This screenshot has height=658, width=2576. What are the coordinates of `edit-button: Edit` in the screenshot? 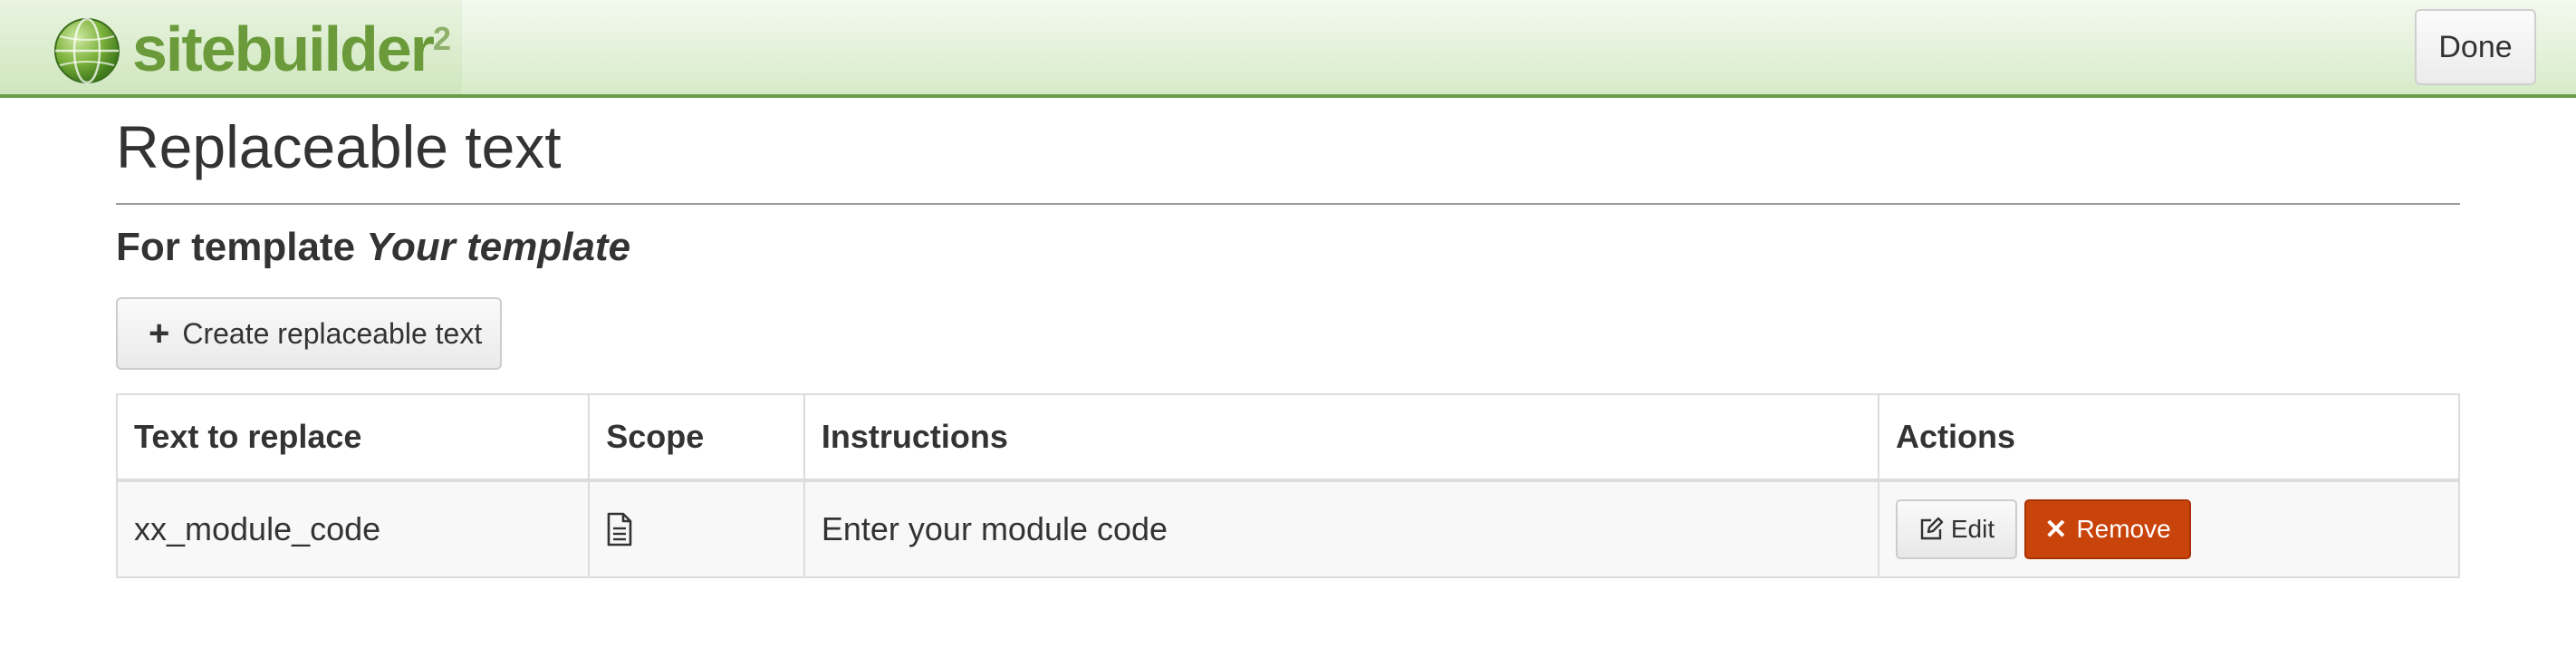 It's located at (1956, 529).